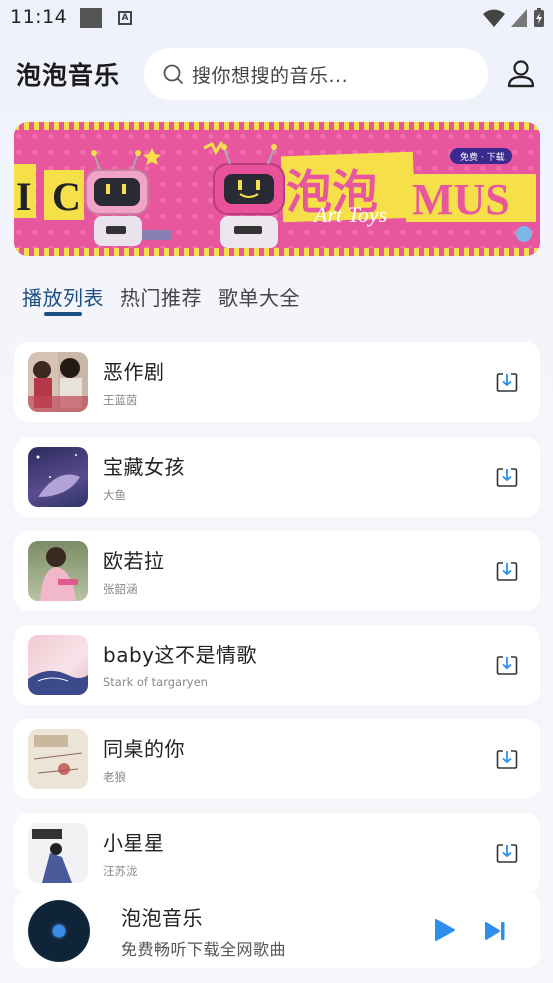 This screenshot has height=983, width=553. What do you see at coordinates (162, 918) in the screenshot?
I see `player-title: 泡泡音乐` at bounding box center [162, 918].